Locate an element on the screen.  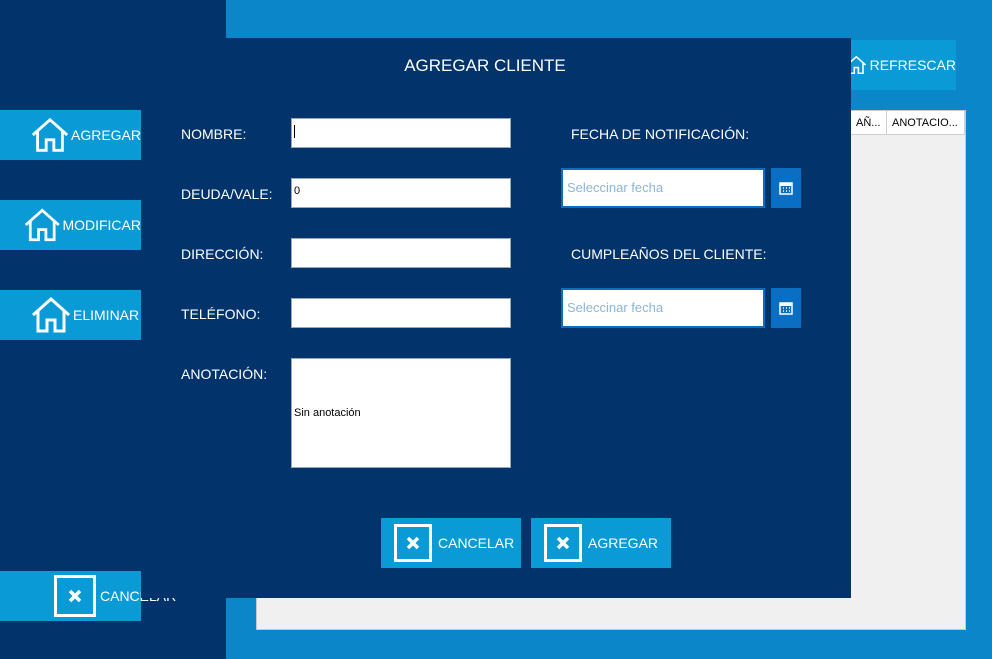
debt-input: 0 is located at coordinates (401, 193).